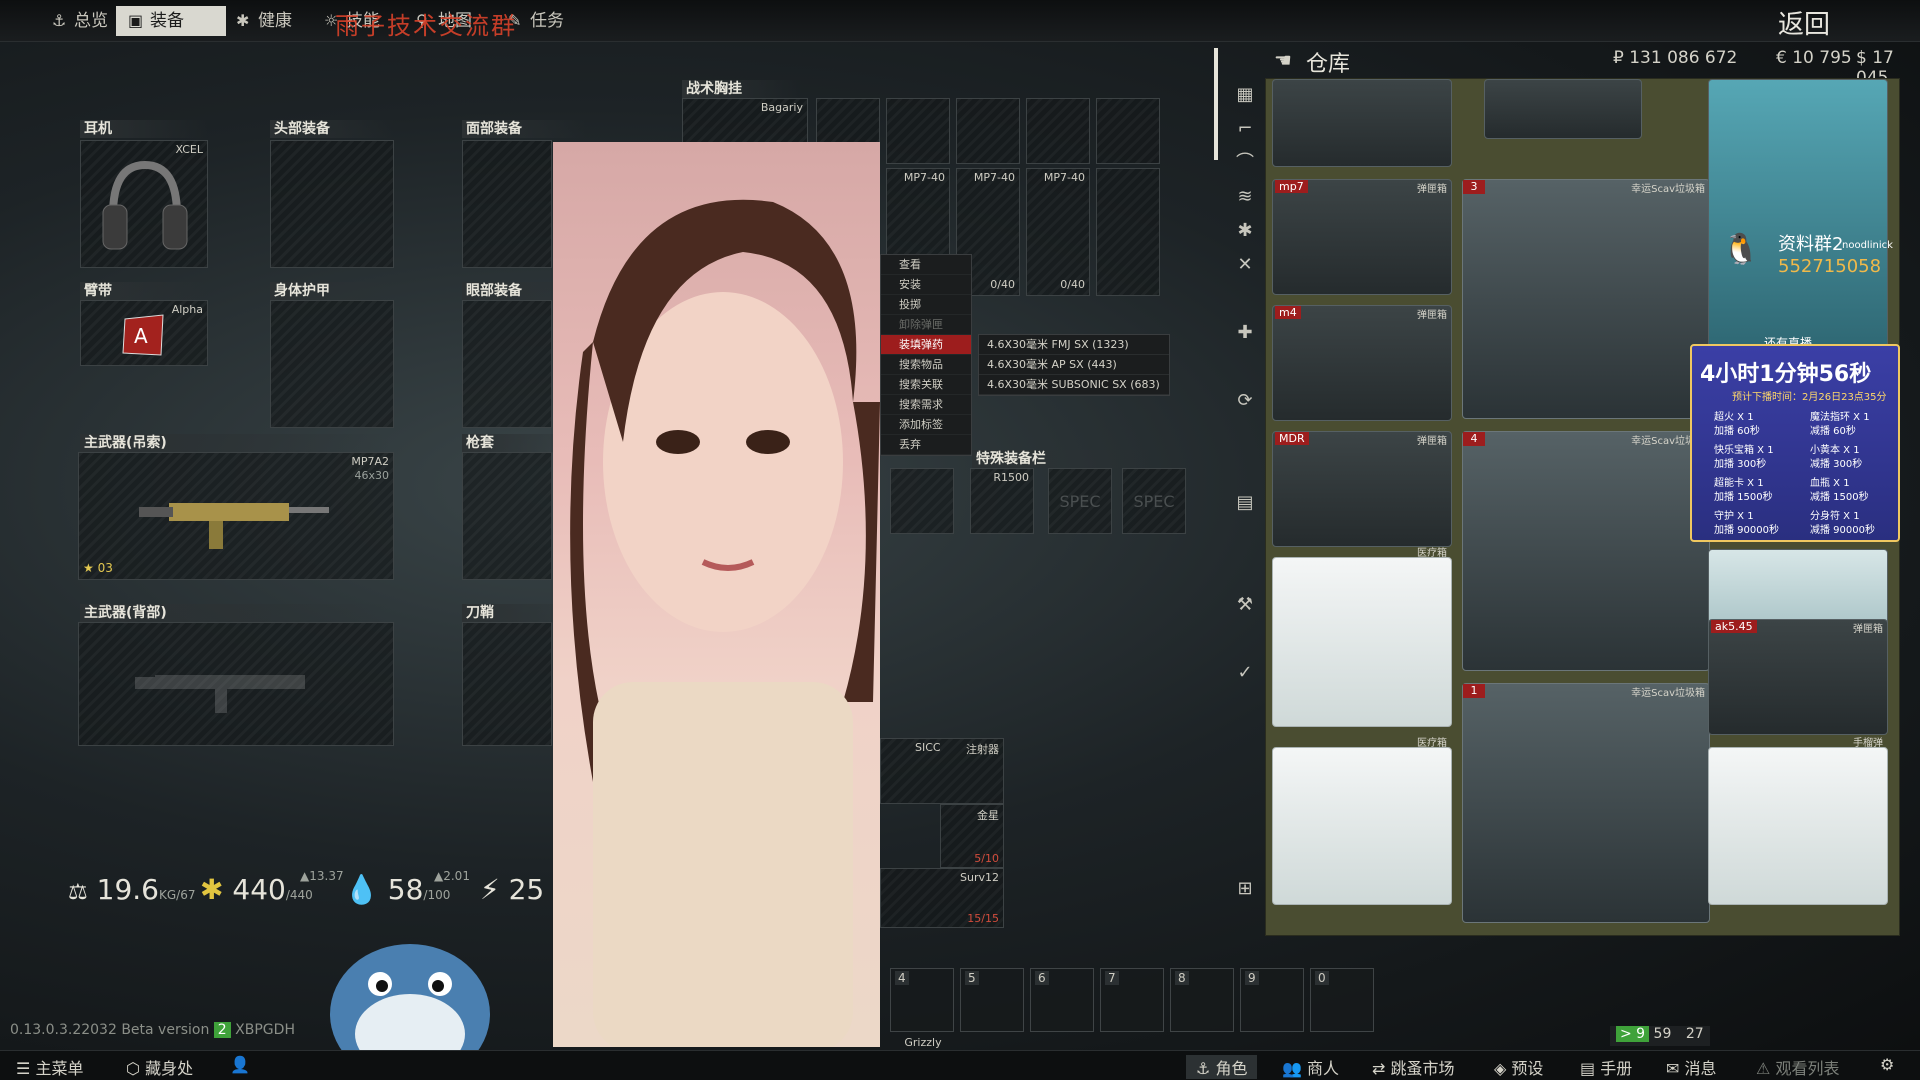 The width and height of the screenshot is (1920, 1080). I want to click on rig-item-name: Bagariy, so click(781, 107).